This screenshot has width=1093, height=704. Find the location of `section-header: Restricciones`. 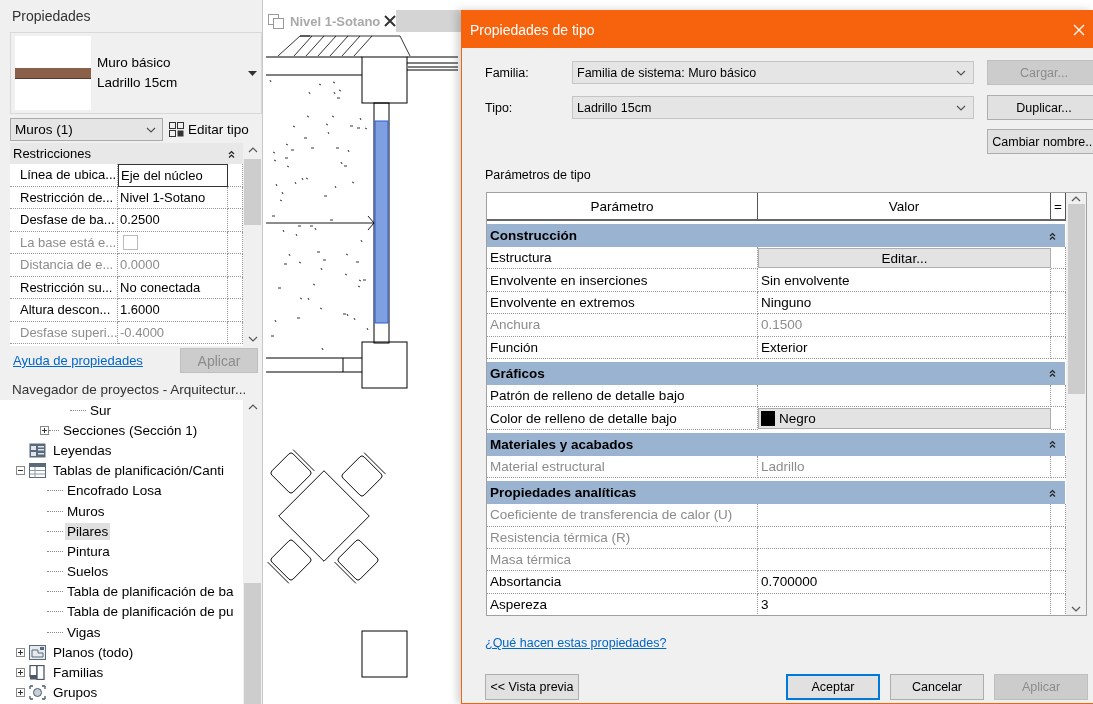

section-header: Restricciones is located at coordinates (126, 153).